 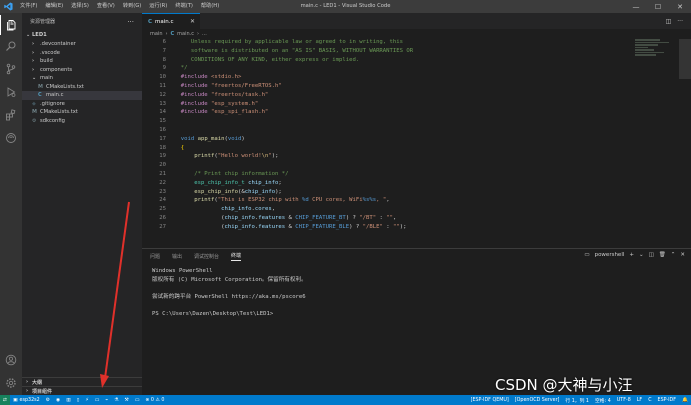 What do you see at coordinates (106, 400) in the screenshot?
I see `plug-icon: ⌁` at bounding box center [106, 400].